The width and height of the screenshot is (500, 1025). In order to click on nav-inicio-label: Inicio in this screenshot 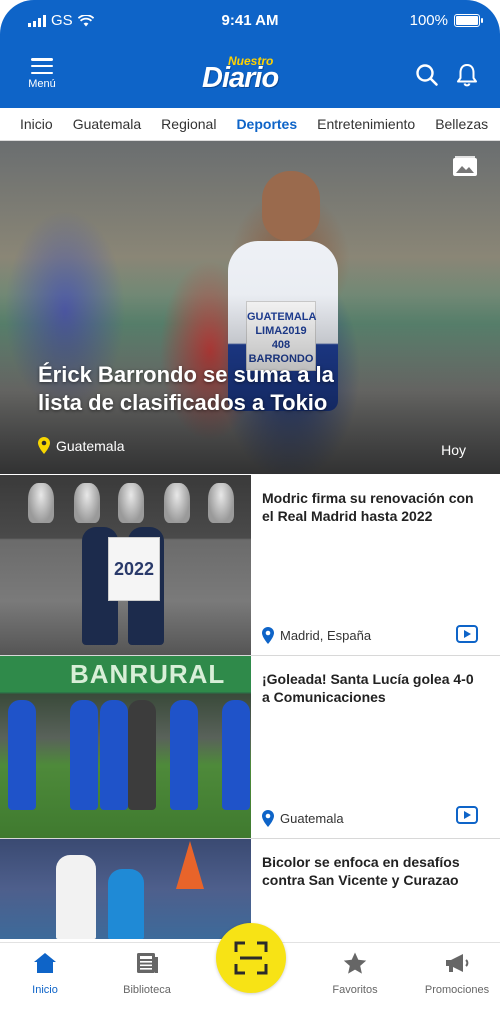, I will do `click(45, 990)`.